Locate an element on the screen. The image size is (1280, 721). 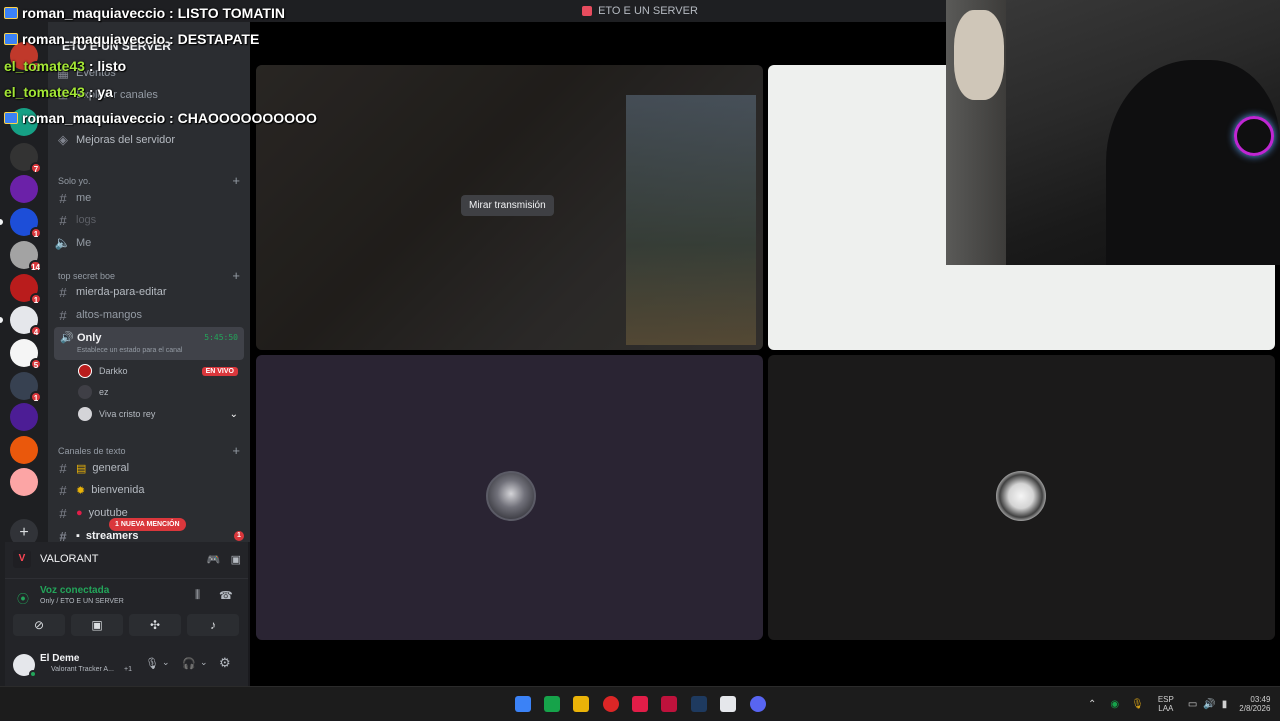
chevron-up-icon: ⌃ is located at coordinates (1092, 704).